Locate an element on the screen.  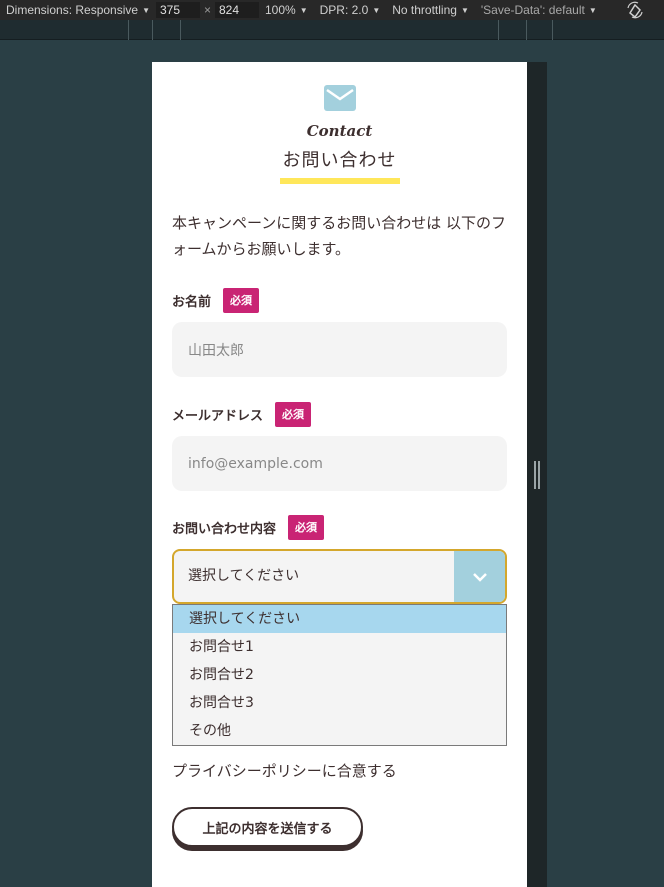
width-input: 375 is located at coordinates (177, 10).